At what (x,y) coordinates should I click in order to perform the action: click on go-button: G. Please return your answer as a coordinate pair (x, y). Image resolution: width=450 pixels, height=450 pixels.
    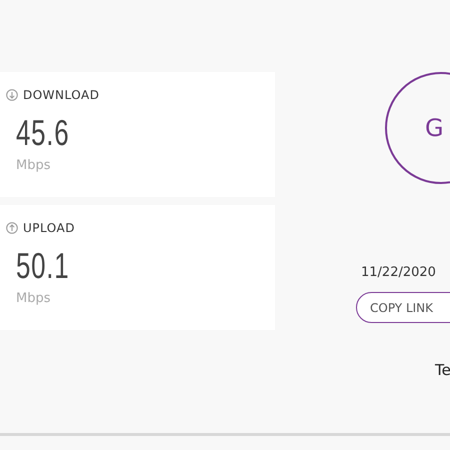
    Looking at the image, I should click on (417, 128).